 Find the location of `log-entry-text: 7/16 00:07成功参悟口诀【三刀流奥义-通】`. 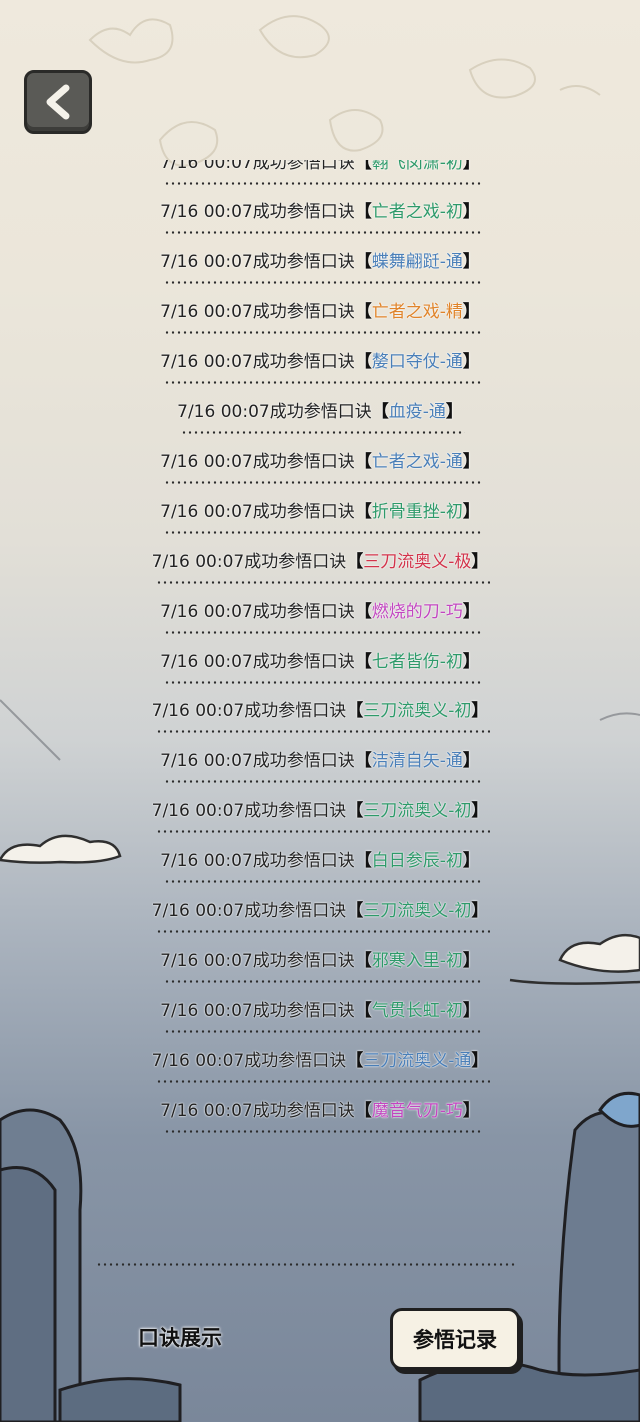

log-entry-text: 7/16 00:07成功参悟口诀【三刀流奥义-通】 is located at coordinates (320, 1064).